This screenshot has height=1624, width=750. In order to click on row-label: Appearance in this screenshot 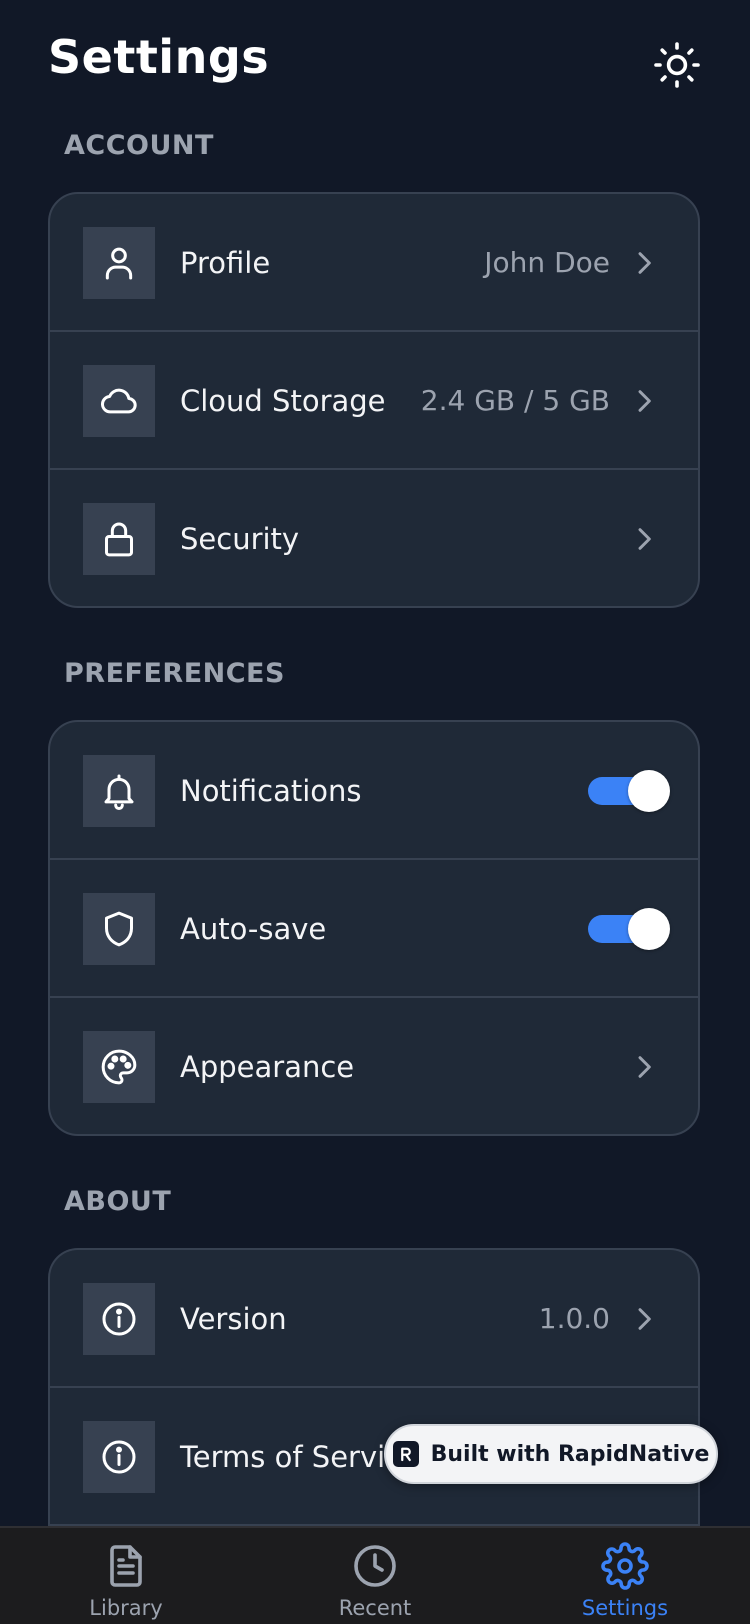, I will do `click(267, 1067)`.